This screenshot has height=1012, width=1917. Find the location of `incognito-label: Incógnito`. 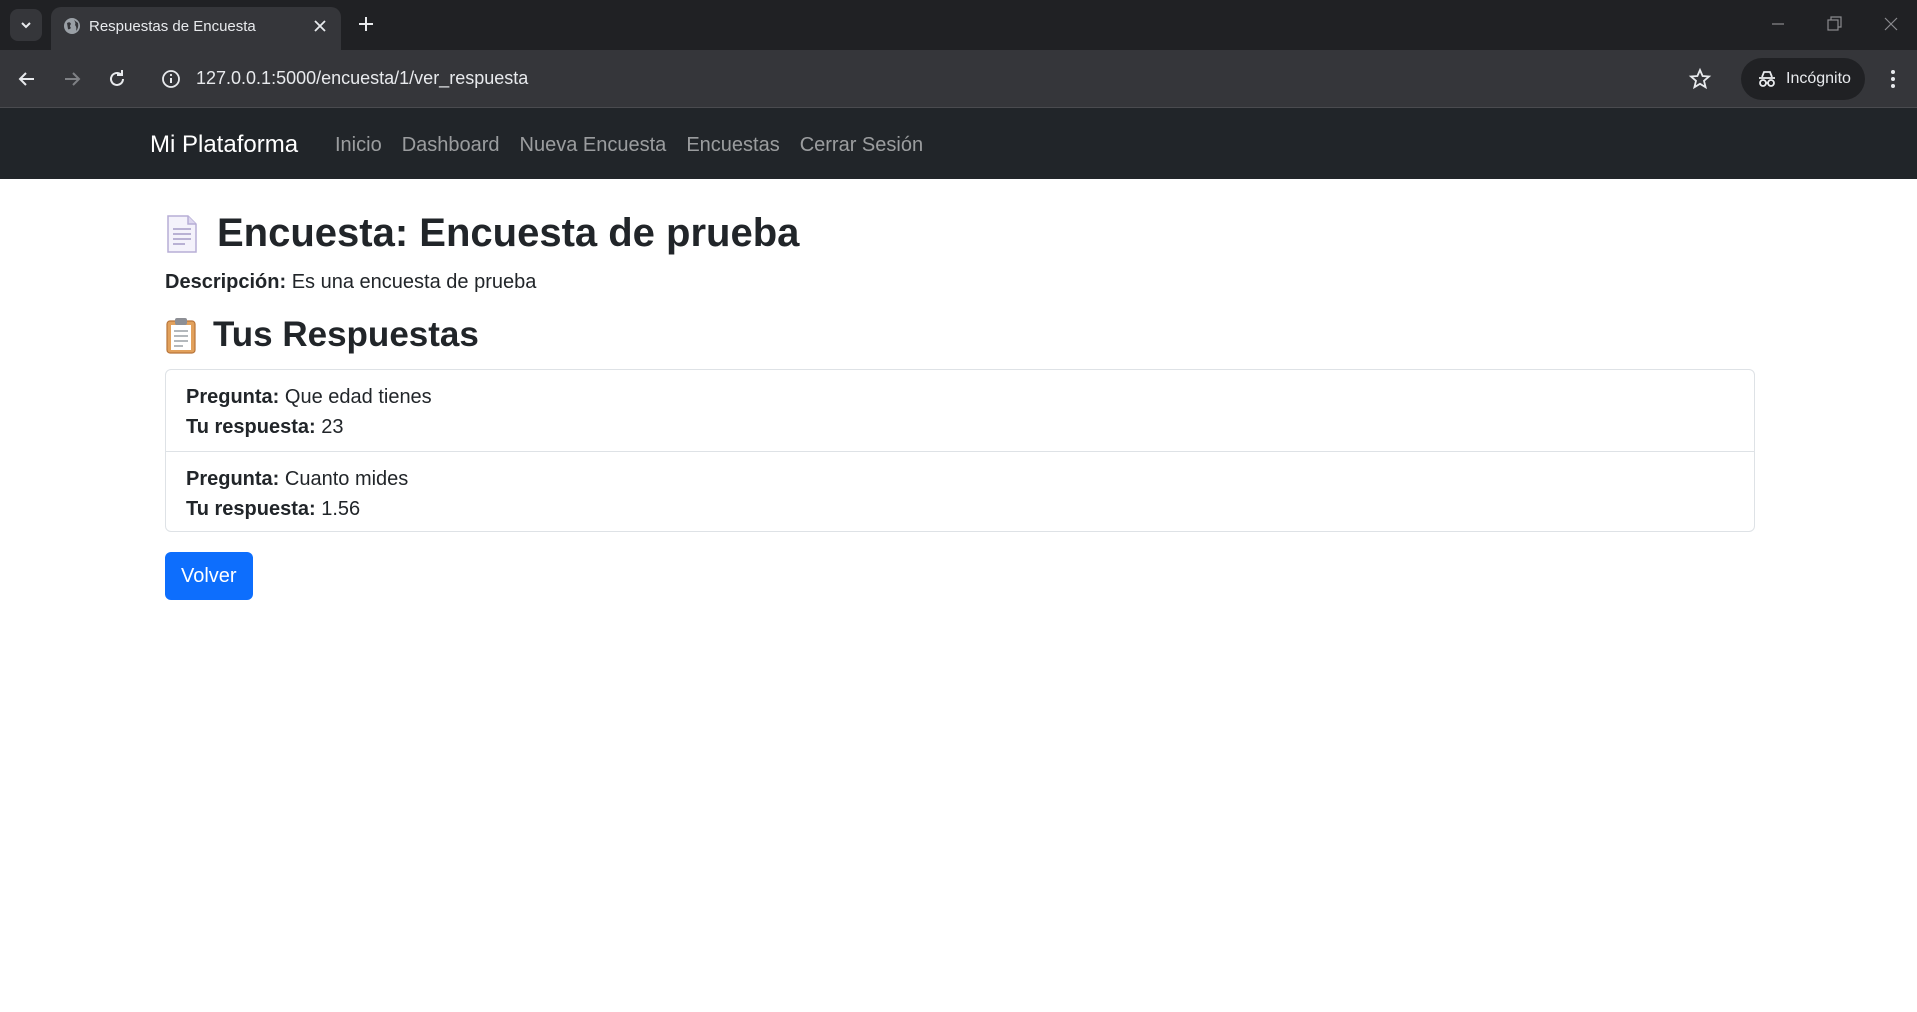

incognito-label: Incógnito is located at coordinates (1818, 78).